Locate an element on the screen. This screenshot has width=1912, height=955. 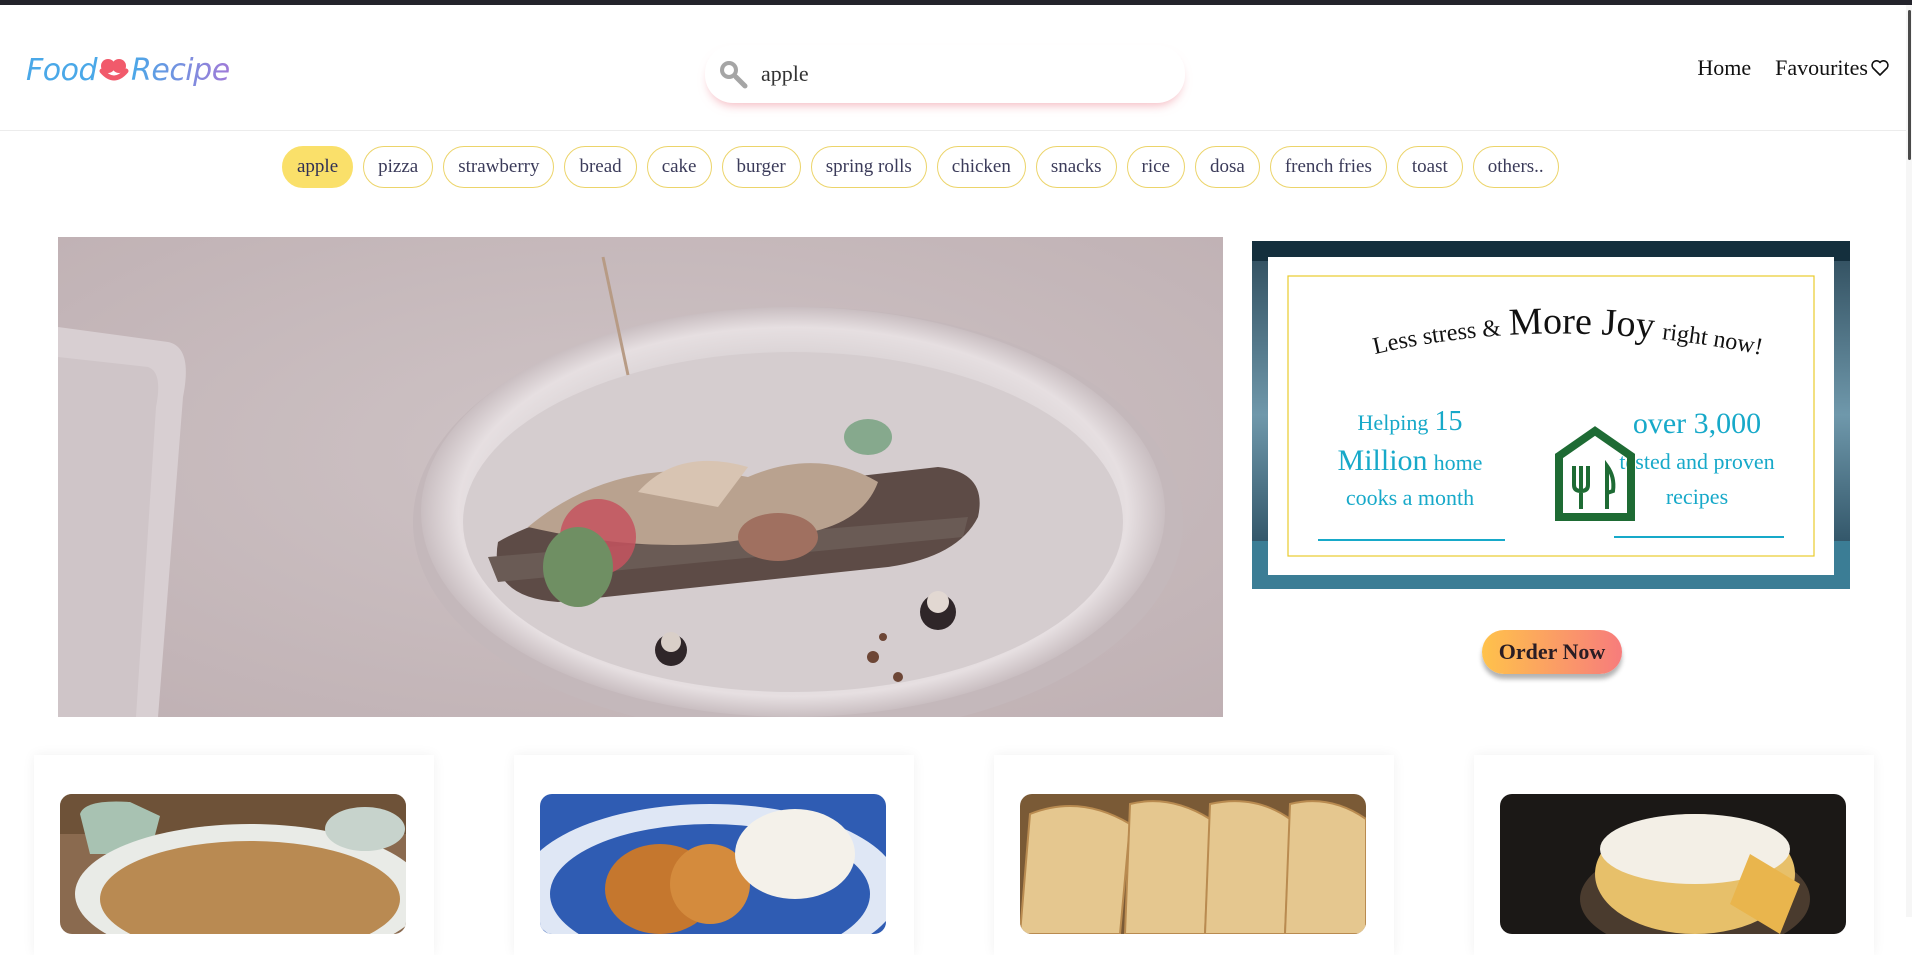
svg-text:Helping15: Helping 15 is located at coordinates (1410, 421).